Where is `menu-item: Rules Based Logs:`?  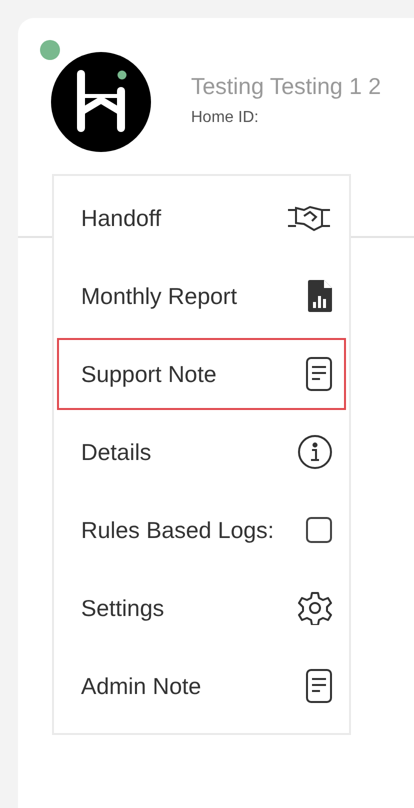
menu-item: Rules Based Logs: is located at coordinates (201, 530).